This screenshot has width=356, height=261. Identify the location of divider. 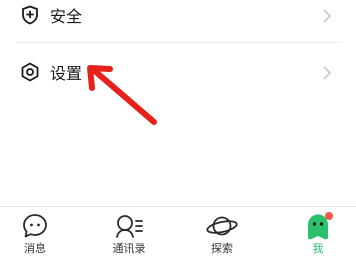
(178, 42).